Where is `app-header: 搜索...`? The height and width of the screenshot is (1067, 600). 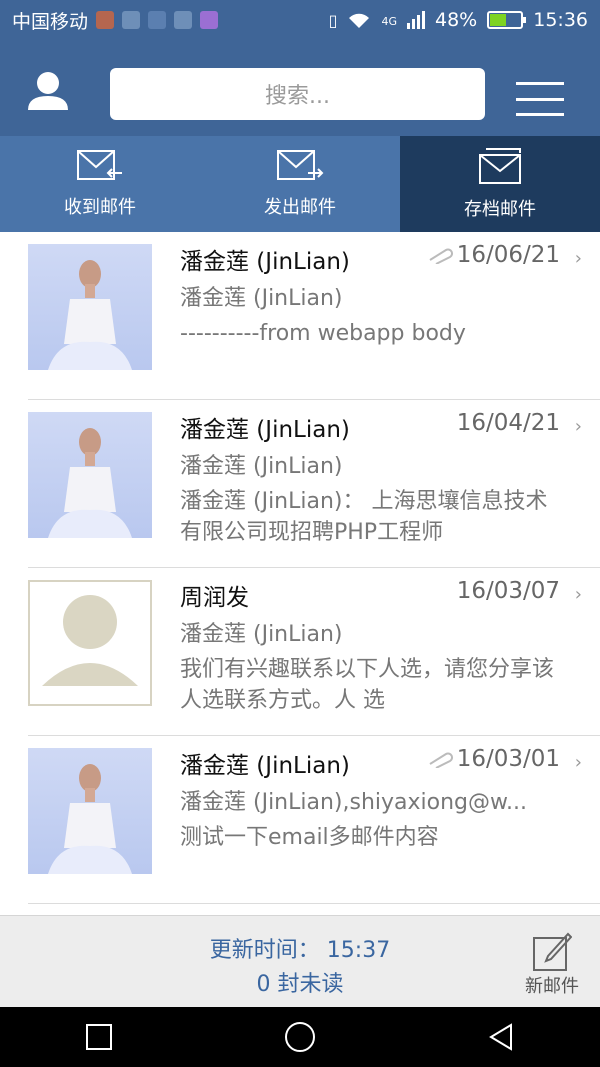
app-header: 搜索... is located at coordinates (300, 88).